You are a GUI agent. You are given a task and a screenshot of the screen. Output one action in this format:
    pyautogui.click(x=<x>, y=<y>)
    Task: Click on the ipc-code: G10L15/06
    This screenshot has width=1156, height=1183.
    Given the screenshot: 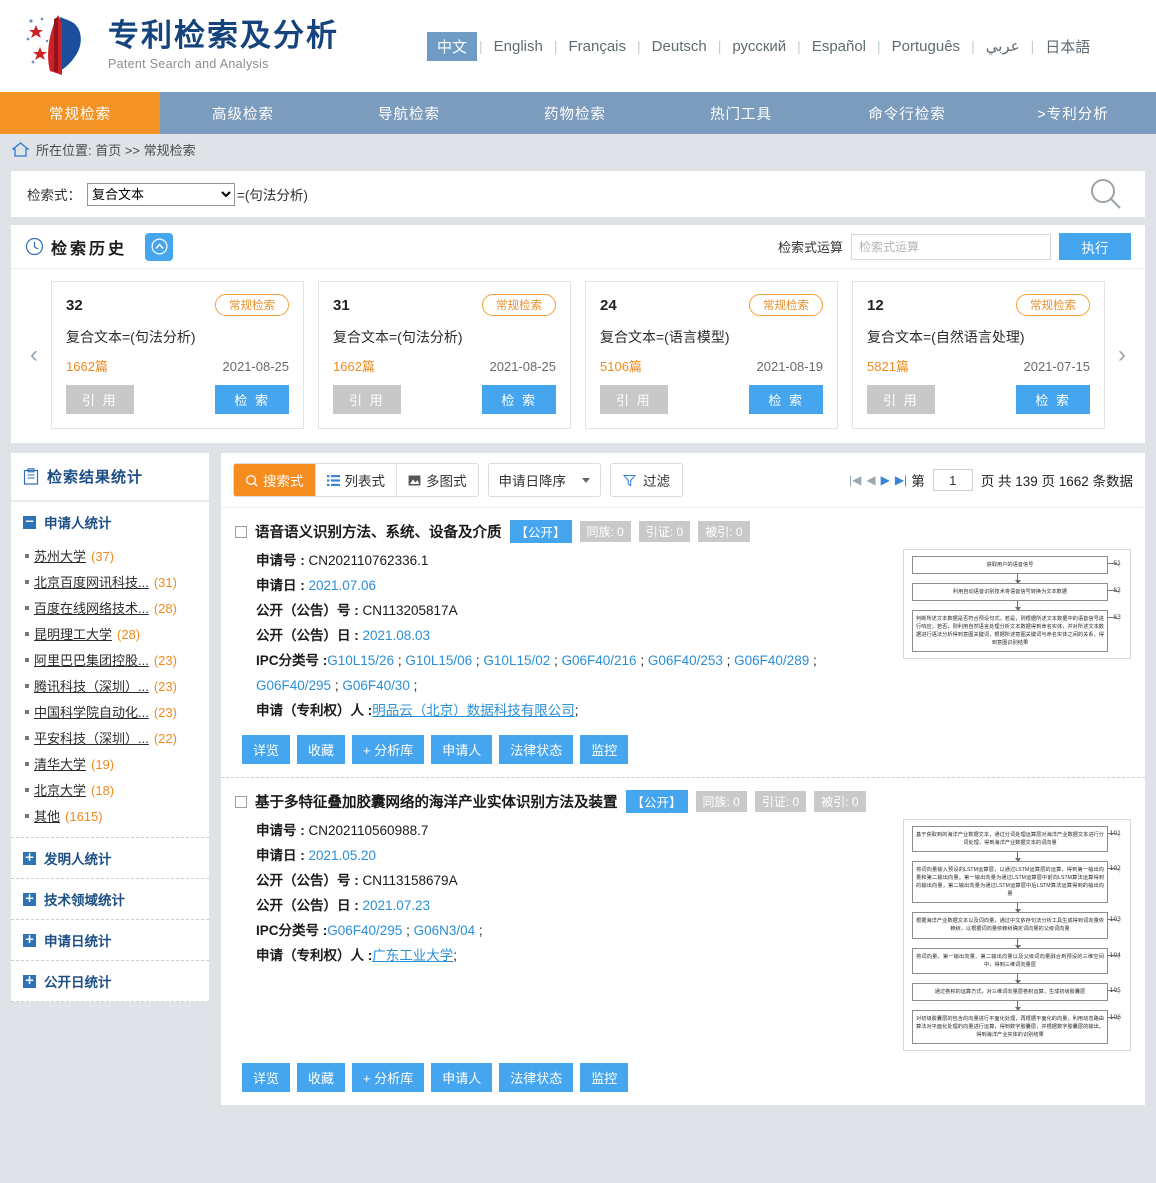 What is the action you would take?
    pyautogui.click(x=438, y=660)
    